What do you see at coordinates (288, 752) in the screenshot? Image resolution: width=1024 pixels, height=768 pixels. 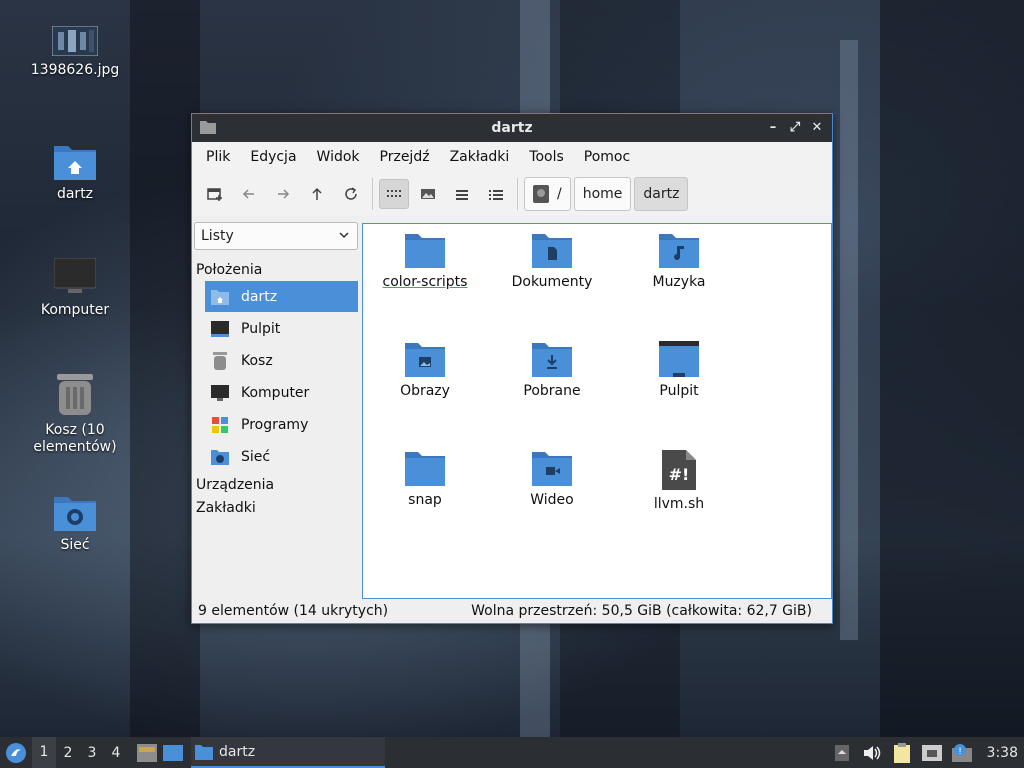 I see `task-button-dartz: dartz` at bounding box center [288, 752].